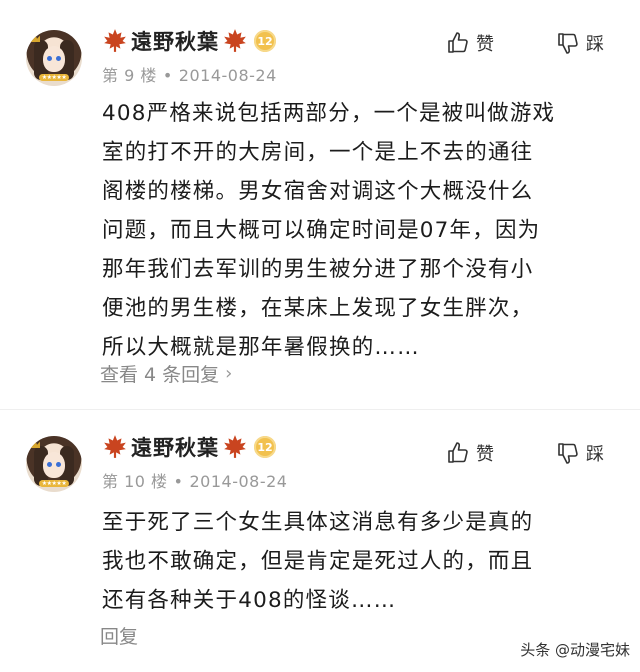  I want to click on reply-label: 回复, so click(119, 637).